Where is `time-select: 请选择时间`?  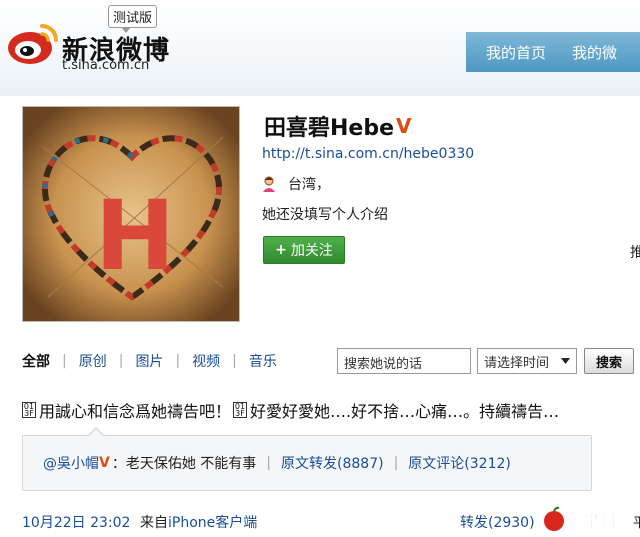 time-select: 请选择时间 is located at coordinates (527, 361).